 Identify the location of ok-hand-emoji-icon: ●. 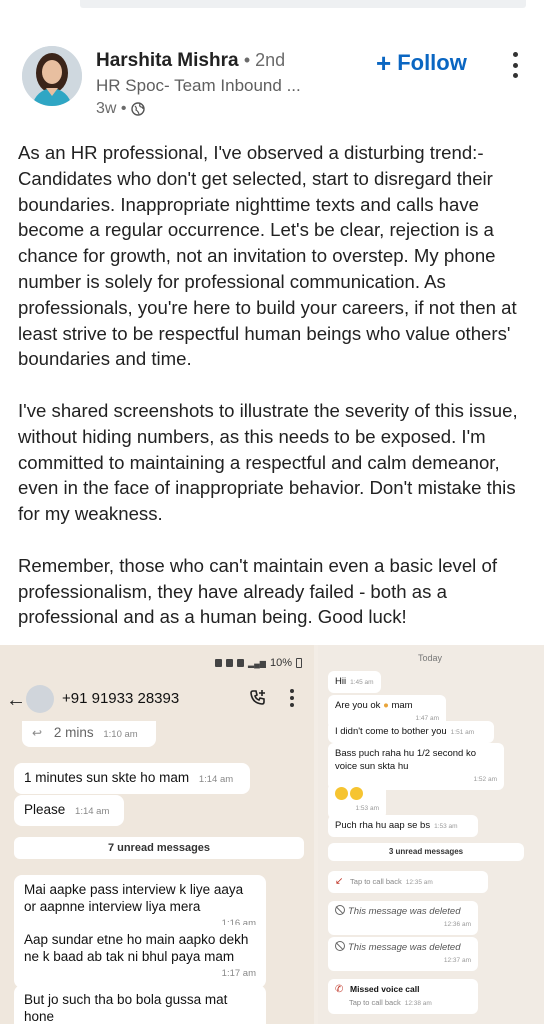
(386, 705).